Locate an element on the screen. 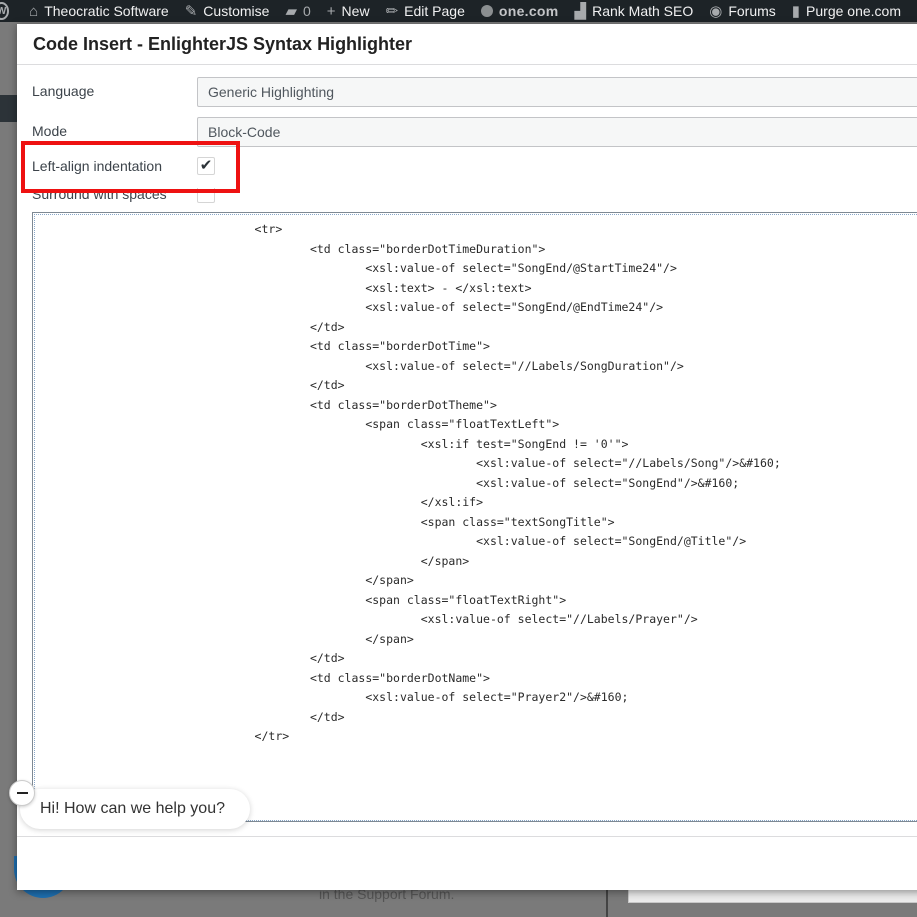 Image resolution: width=917 pixels, height=917 pixels. adminbar-onecom: one.com is located at coordinates (519, 11).